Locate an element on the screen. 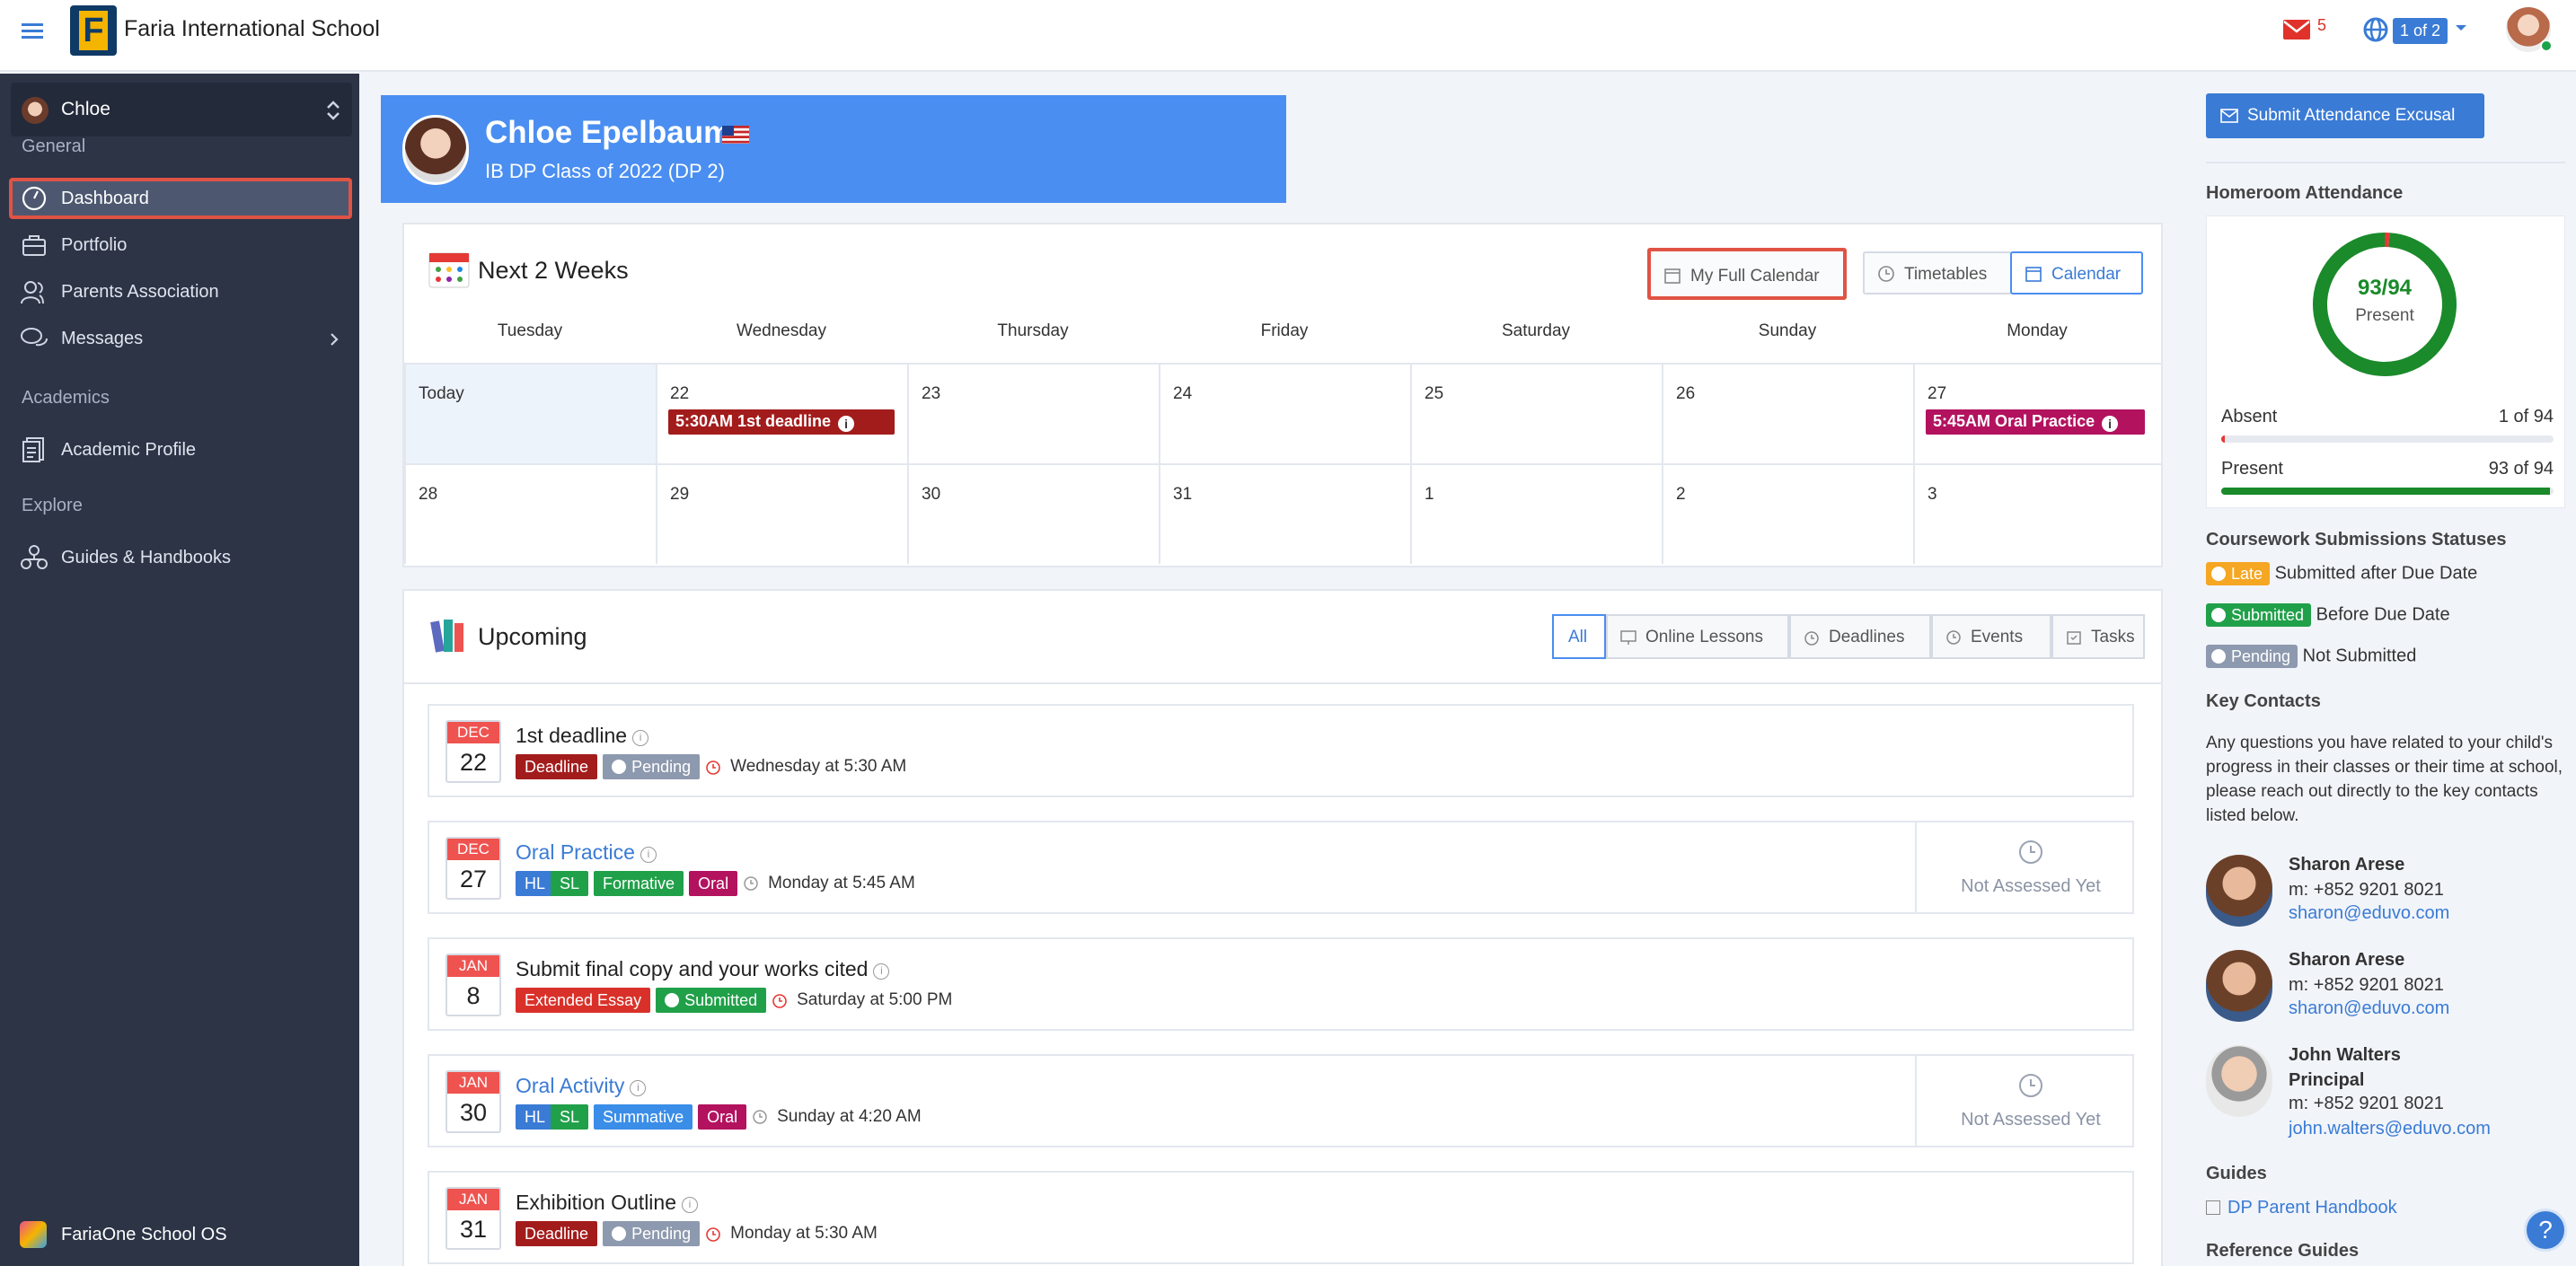 This screenshot has height=1266, width=2576. date-badge: JAN 8 is located at coordinates (473, 985).